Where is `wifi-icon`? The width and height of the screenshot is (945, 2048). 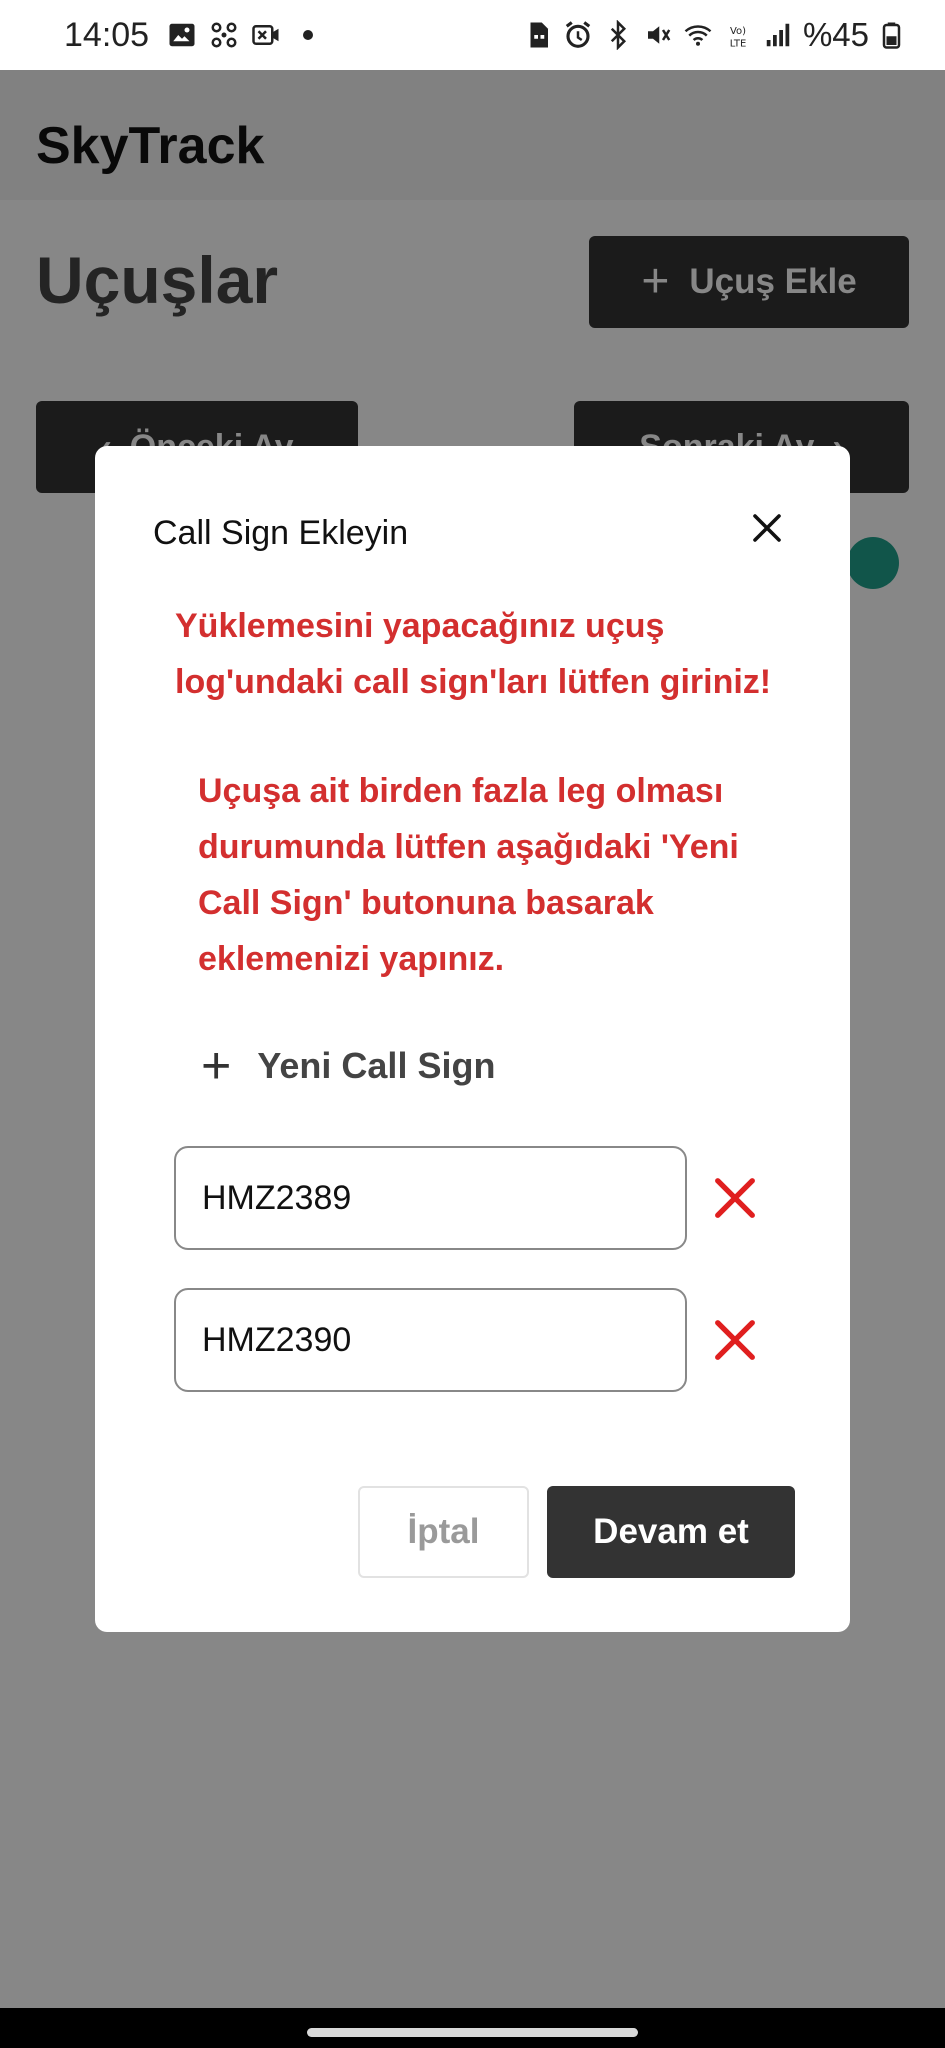
wifi-icon is located at coordinates (698, 35).